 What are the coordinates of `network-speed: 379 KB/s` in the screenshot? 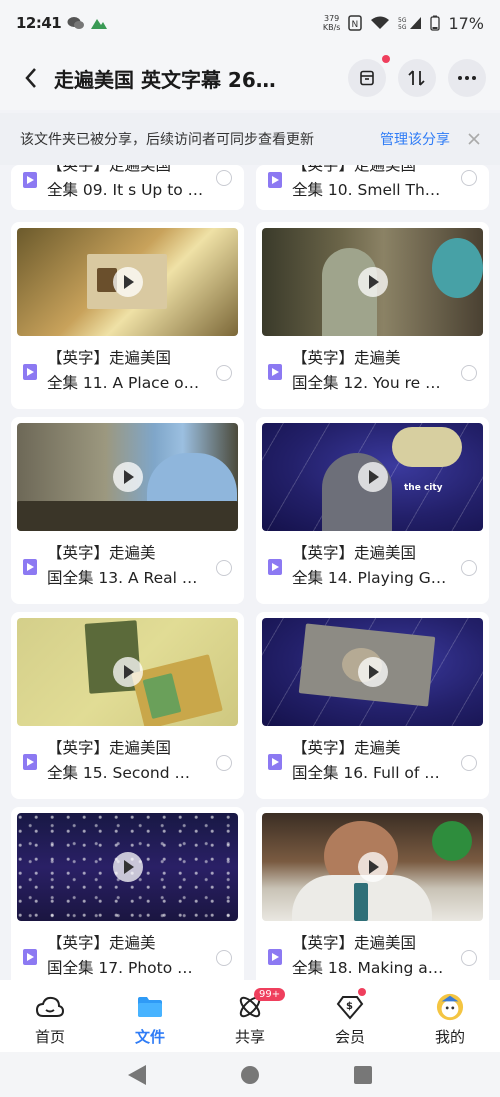 It's located at (331, 23).